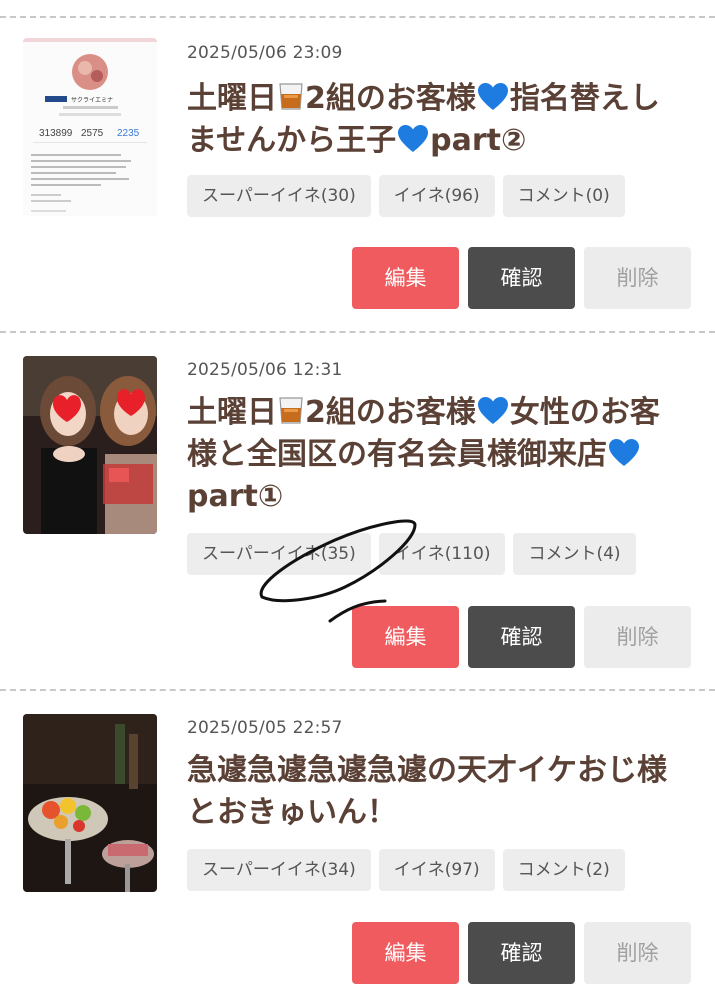  What do you see at coordinates (437, 455) in the screenshot?
I see `post-title: 土曜日 2組のお客様 女性のお客様と全国区の有名会員様御来店 part①` at bounding box center [437, 455].